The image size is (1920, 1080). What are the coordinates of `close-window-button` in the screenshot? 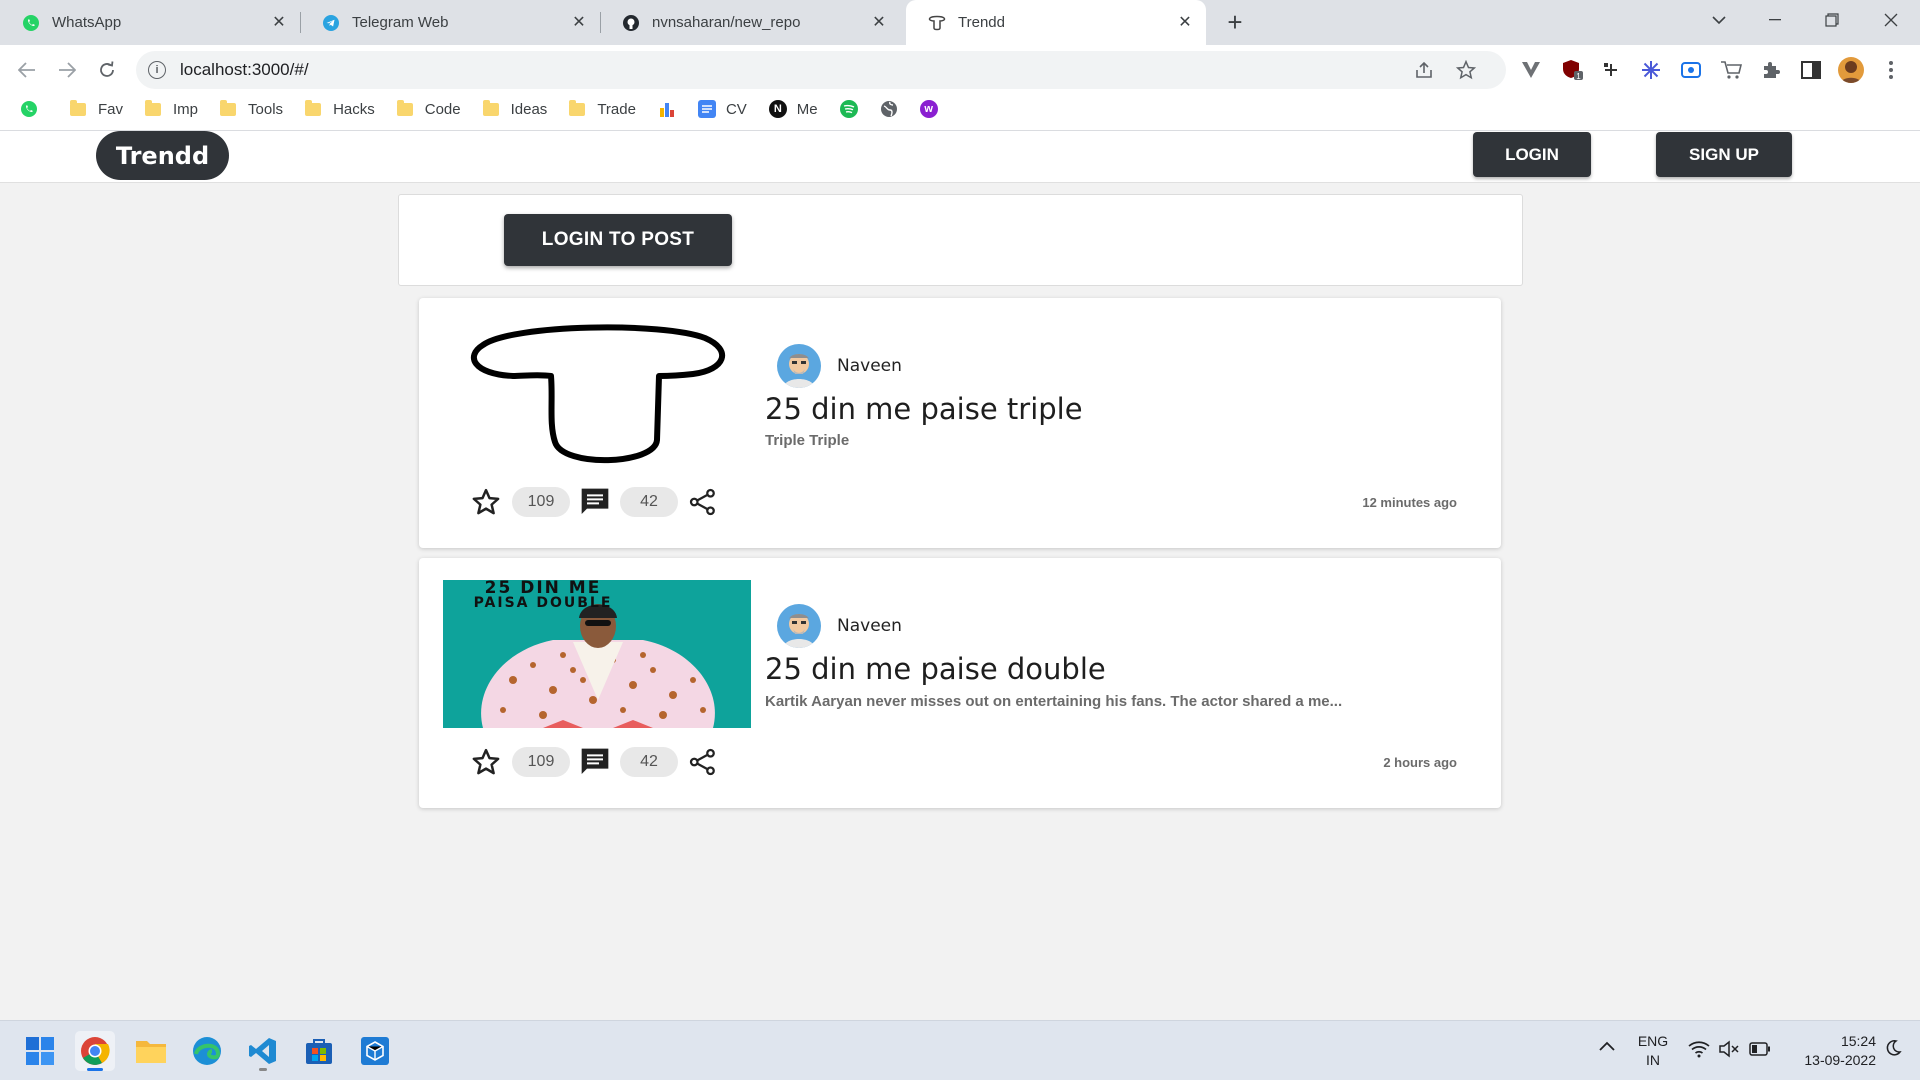 It's located at (1891, 20).